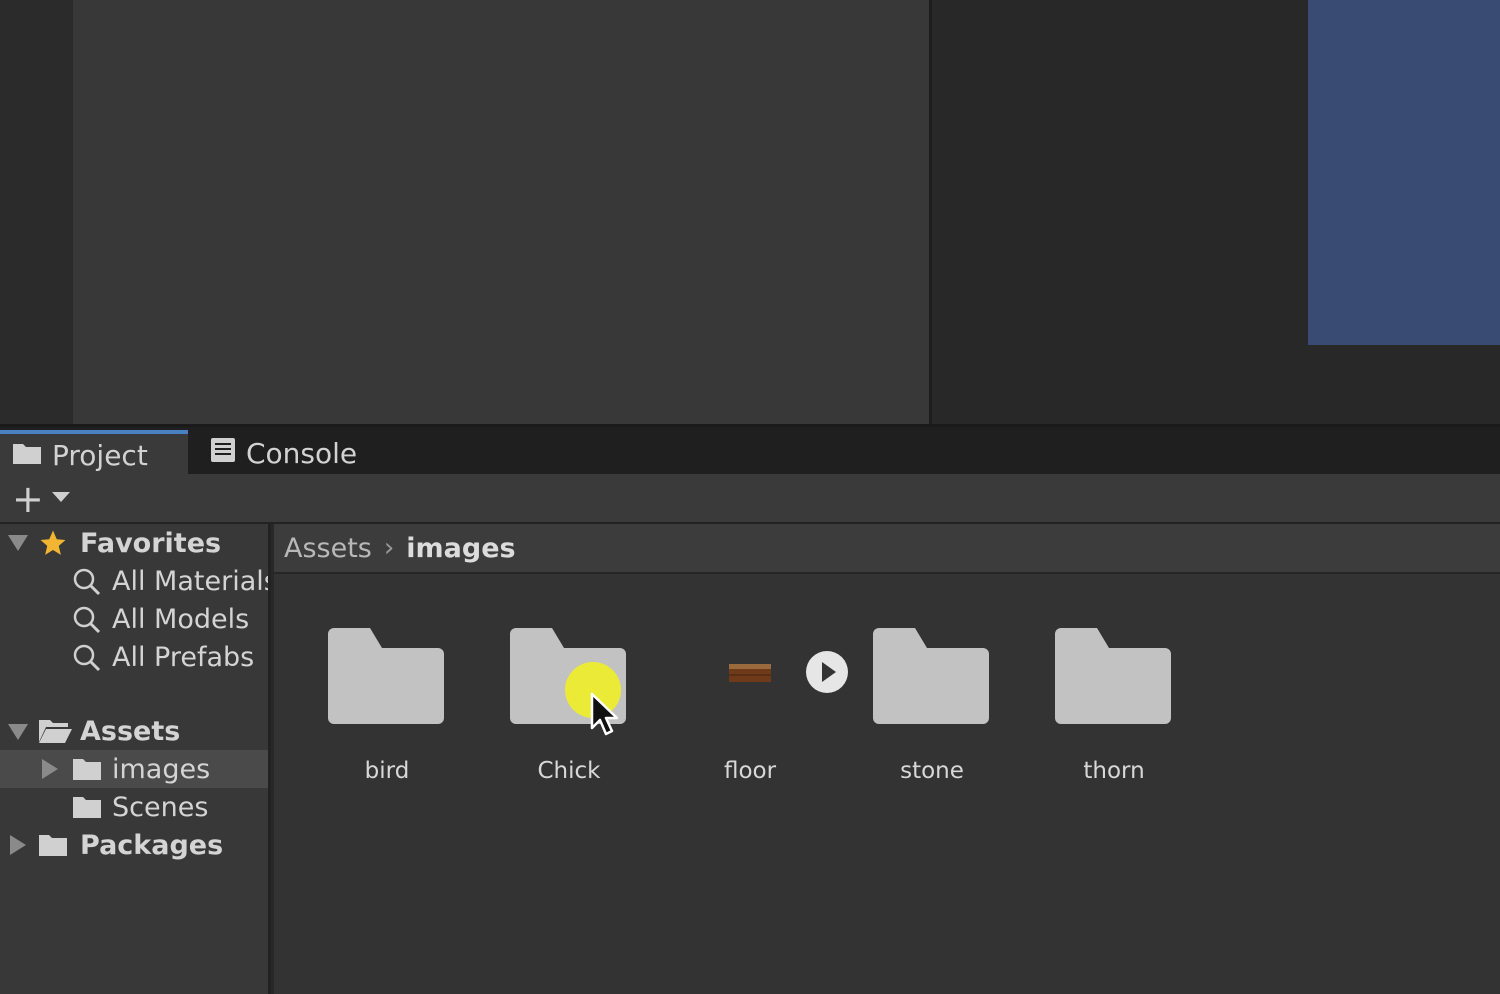  Describe the element at coordinates (53, 546) in the screenshot. I see `star-icon` at that location.